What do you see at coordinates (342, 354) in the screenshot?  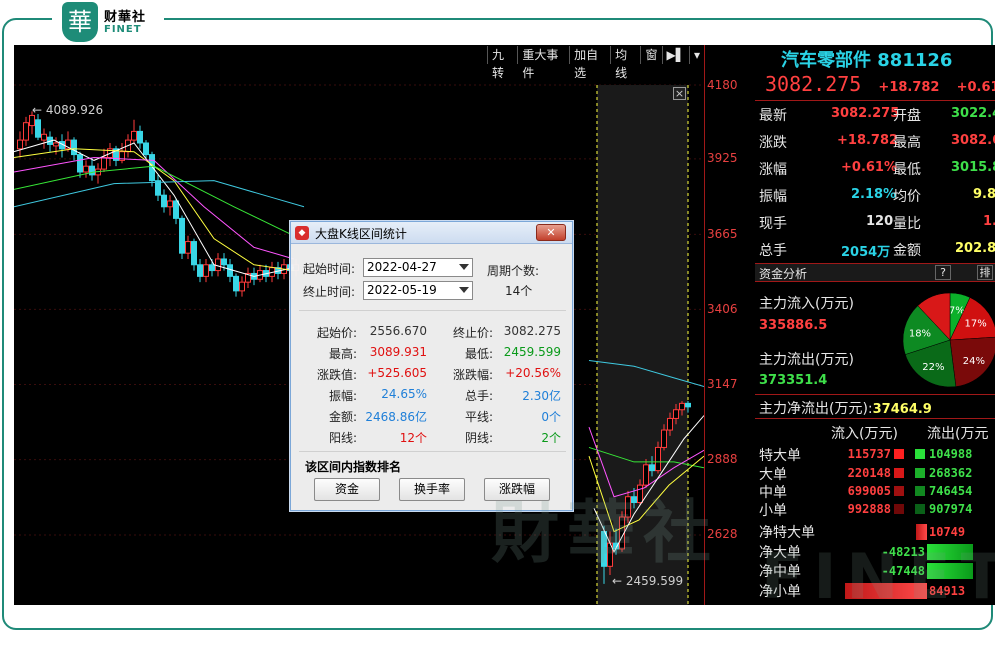 I see `stat-label: 最高:` at bounding box center [342, 354].